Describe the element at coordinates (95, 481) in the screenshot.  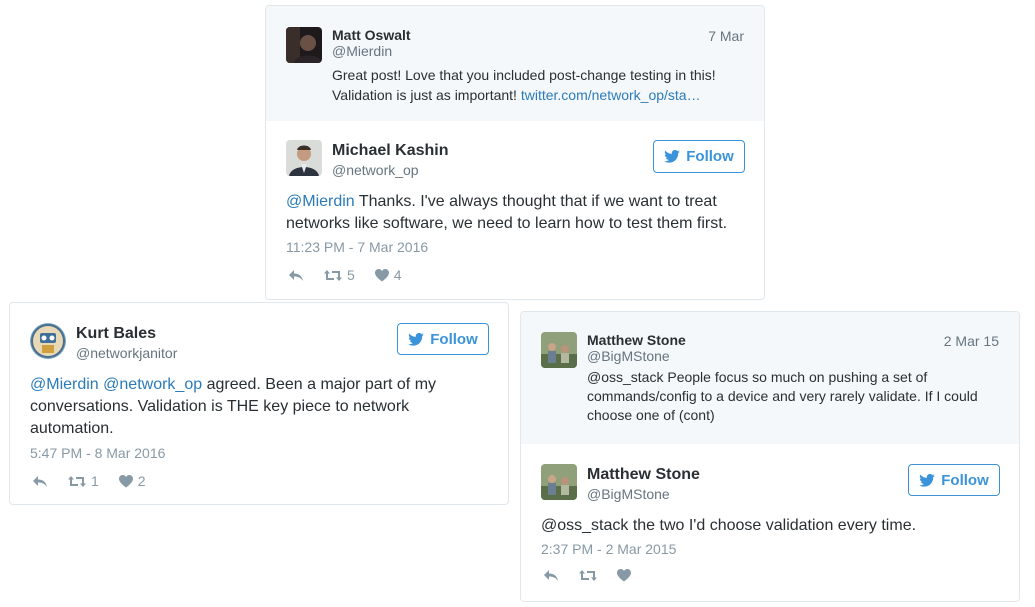
I see `retweet-count: 1` at that location.